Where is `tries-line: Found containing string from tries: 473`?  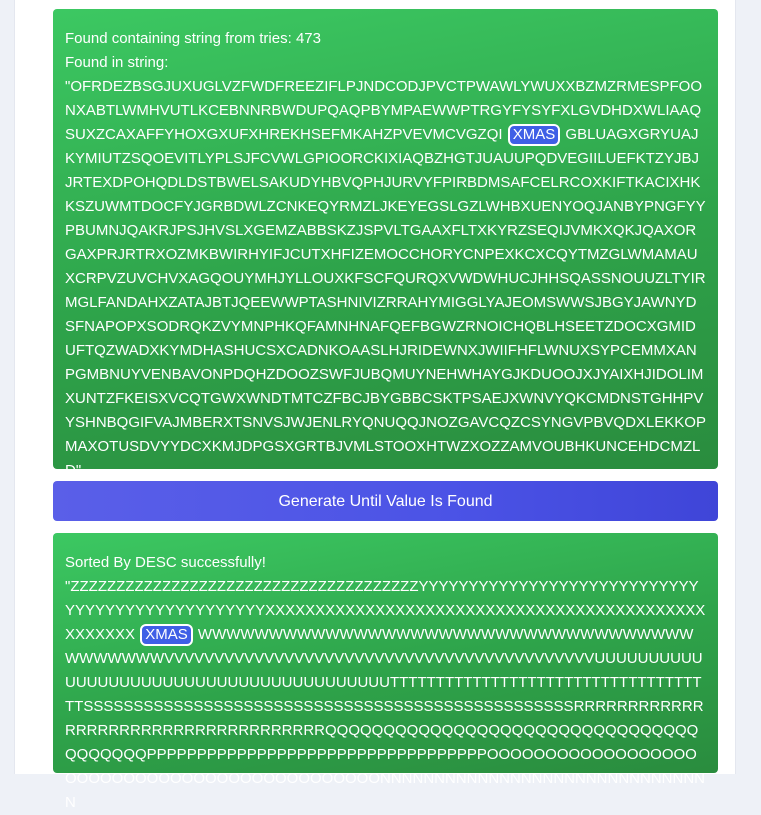
tries-line: Found containing string from tries: 473 is located at coordinates (385, 39).